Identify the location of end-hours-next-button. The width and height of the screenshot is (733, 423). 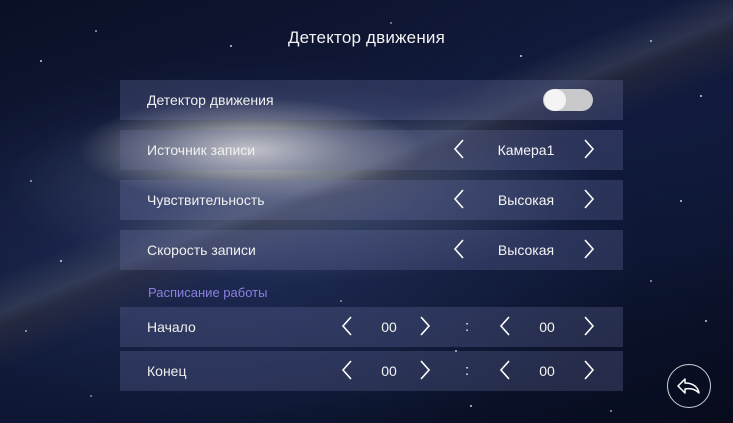
(425, 370).